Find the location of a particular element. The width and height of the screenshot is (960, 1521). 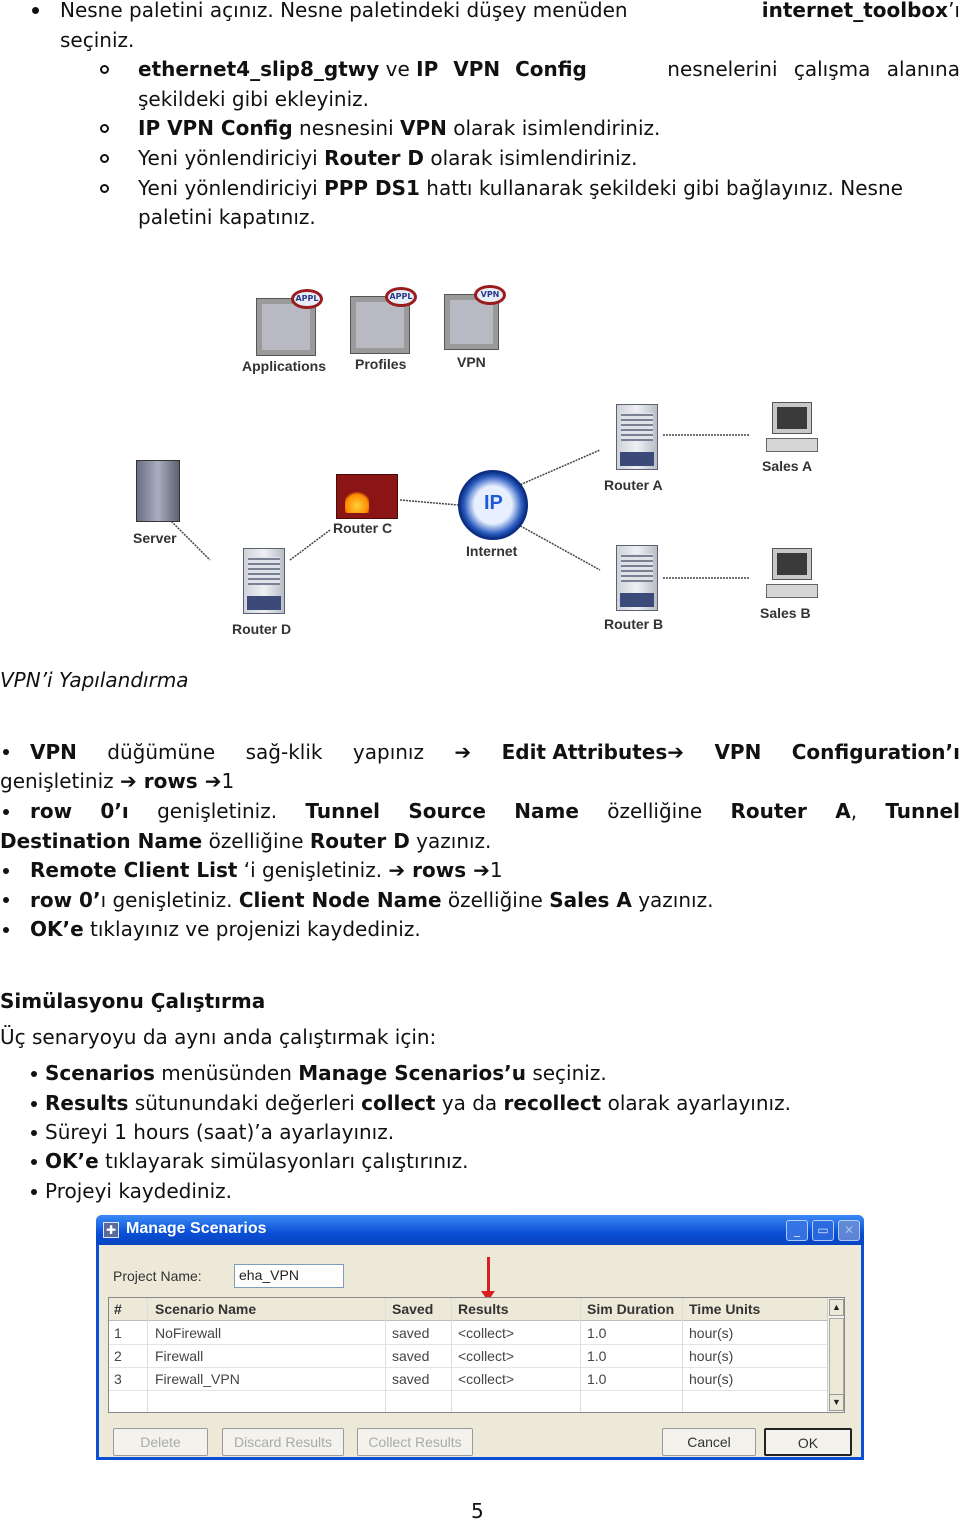

scrollbar-thumb is located at coordinates (836, 1360).